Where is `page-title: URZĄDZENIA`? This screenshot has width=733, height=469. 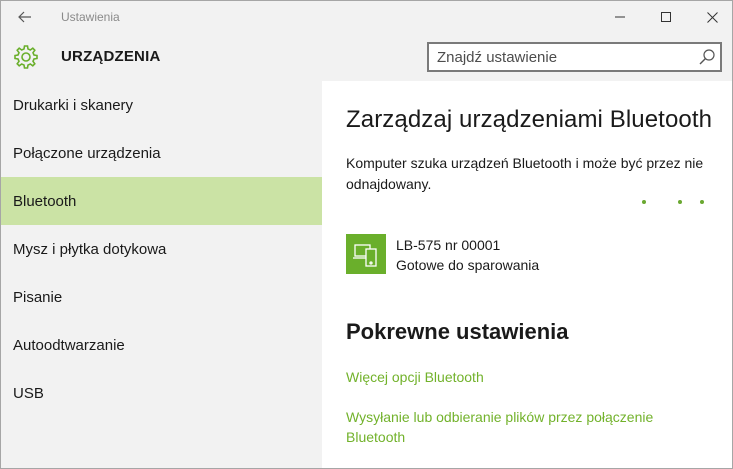 page-title: URZĄDZENIA is located at coordinates (111, 56).